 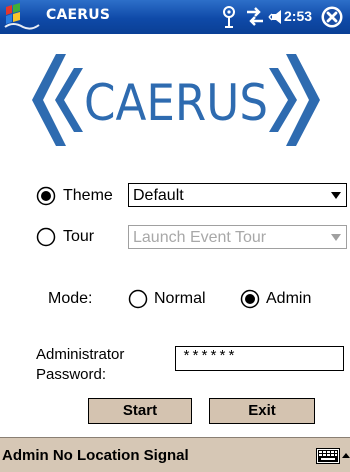 I want to click on password-value: ******, so click(x=209, y=357).